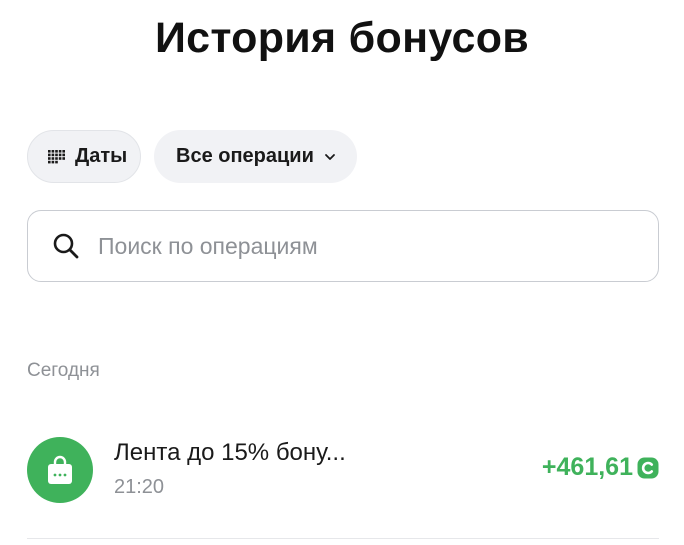 This screenshot has height=545, width=684. What do you see at coordinates (342, 38) in the screenshot?
I see `page-title: История бонусов` at bounding box center [342, 38].